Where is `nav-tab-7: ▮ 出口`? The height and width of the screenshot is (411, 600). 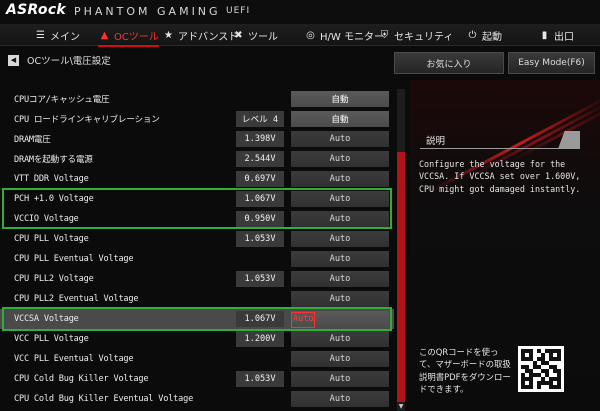 nav-tab-7: ▮ 出口 is located at coordinates (556, 35).